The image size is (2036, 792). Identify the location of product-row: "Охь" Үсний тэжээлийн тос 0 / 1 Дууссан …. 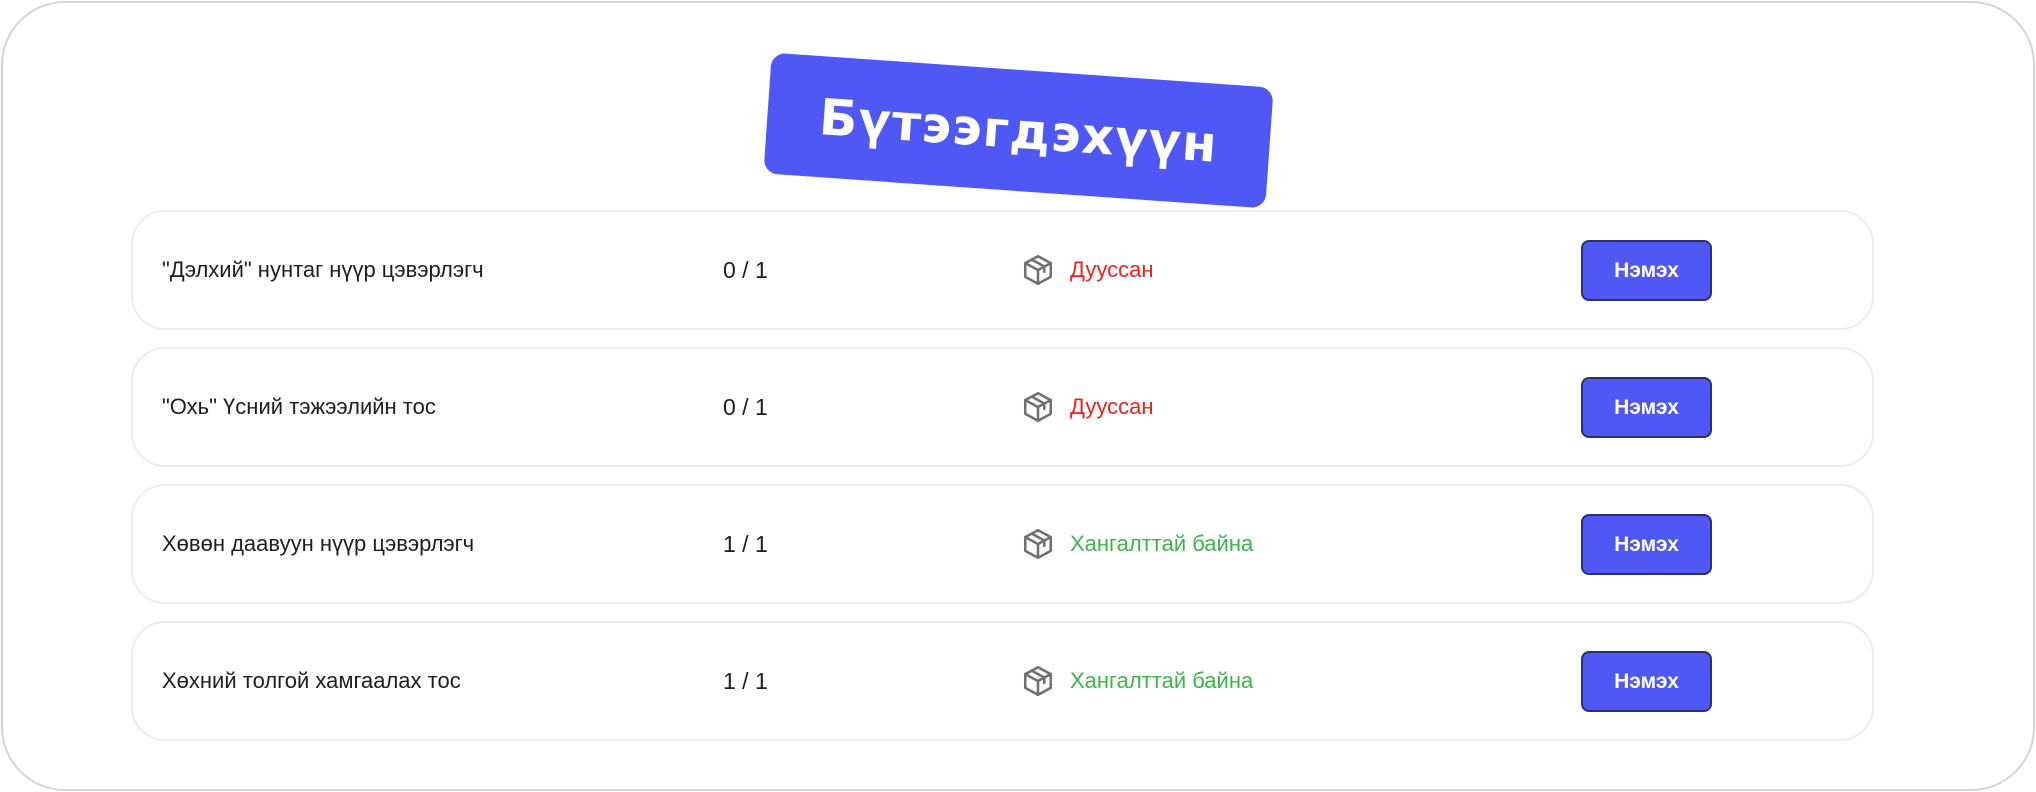
(1002, 407).